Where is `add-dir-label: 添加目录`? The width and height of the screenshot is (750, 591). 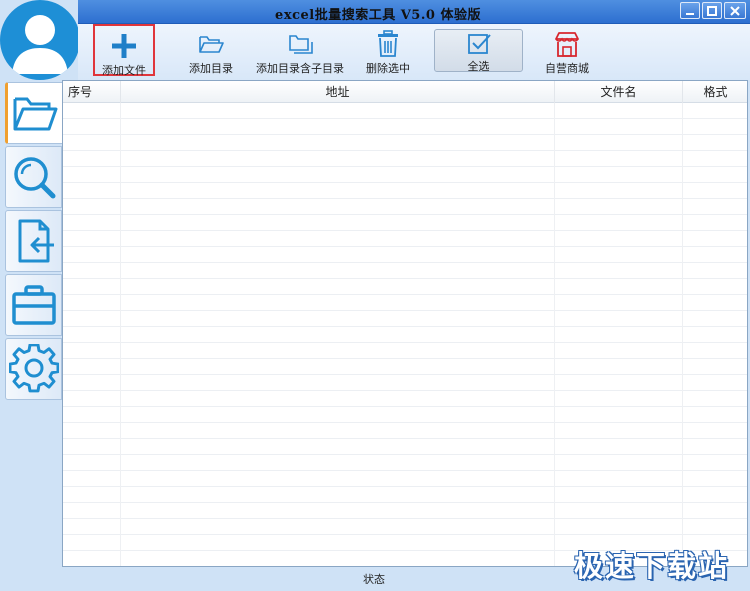 add-dir-label: 添加目录 is located at coordinates (211, 68).